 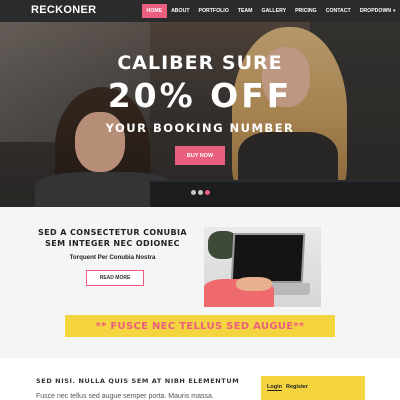 What do you see at coordinates (274, 387) in the screenshot?
I see `tab-login: Login` at bounding box center [274, 387].